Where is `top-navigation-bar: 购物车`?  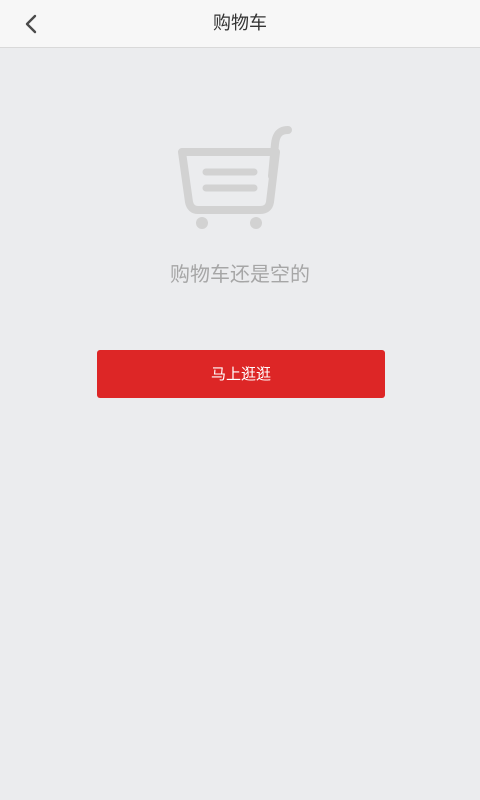 top-navigation-bar: 购物车 is located at coordinates (240, 24).